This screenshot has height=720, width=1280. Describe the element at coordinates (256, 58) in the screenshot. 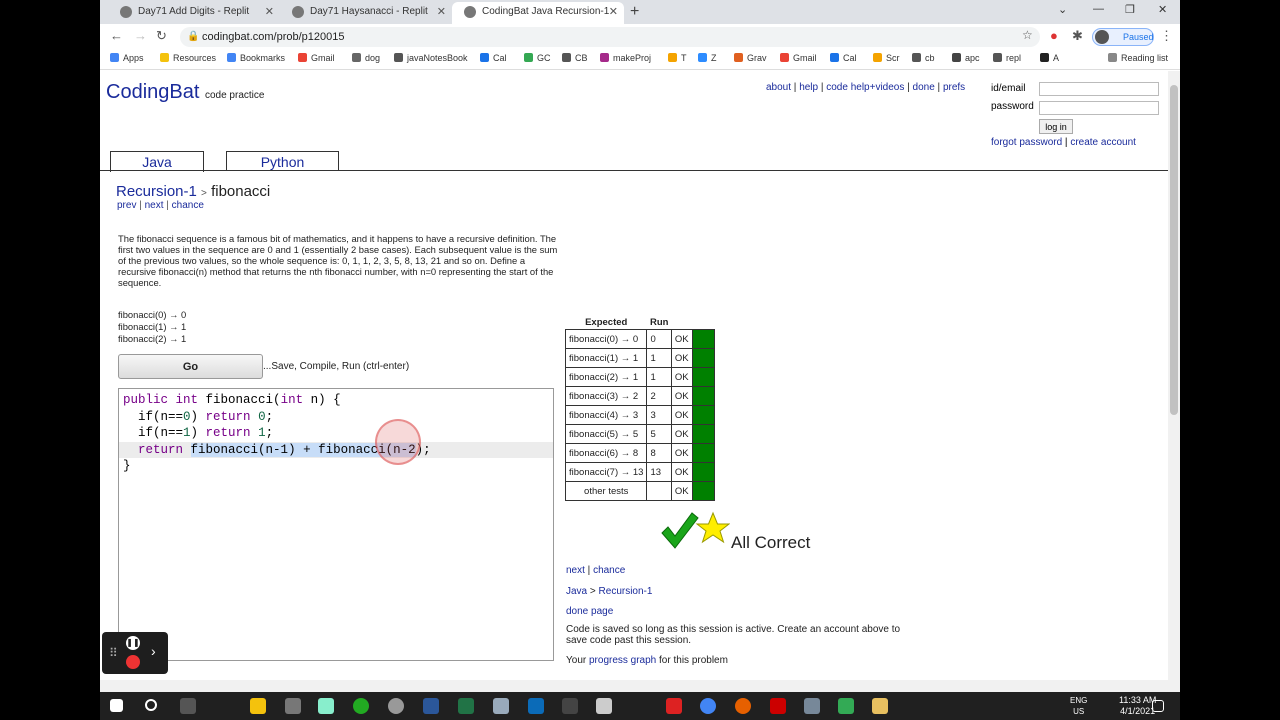

I see `bookmark-bookmarks: Bookmarks` at that location.